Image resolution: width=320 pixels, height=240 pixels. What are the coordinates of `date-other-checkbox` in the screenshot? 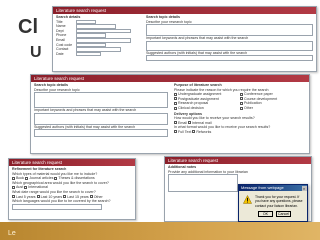 It's located at (91, 197).